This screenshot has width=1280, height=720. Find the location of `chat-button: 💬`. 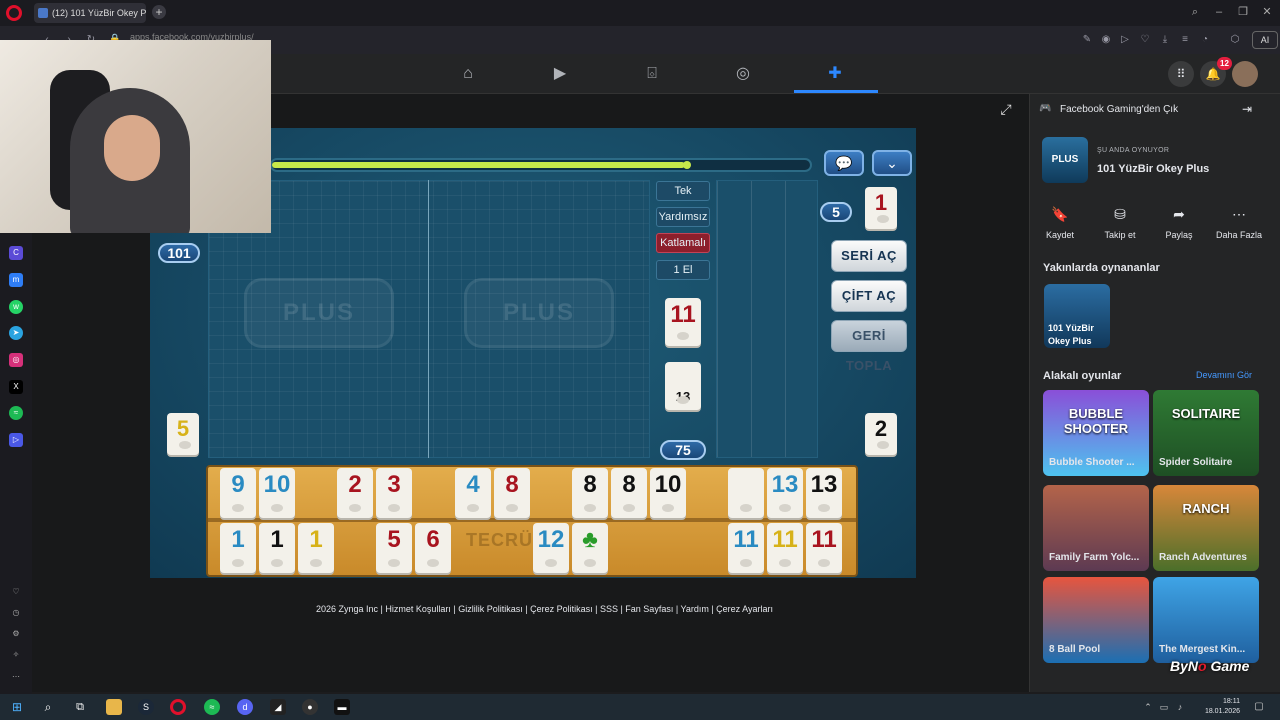

chat-button: 💬 is located at coordinates (844, 163).